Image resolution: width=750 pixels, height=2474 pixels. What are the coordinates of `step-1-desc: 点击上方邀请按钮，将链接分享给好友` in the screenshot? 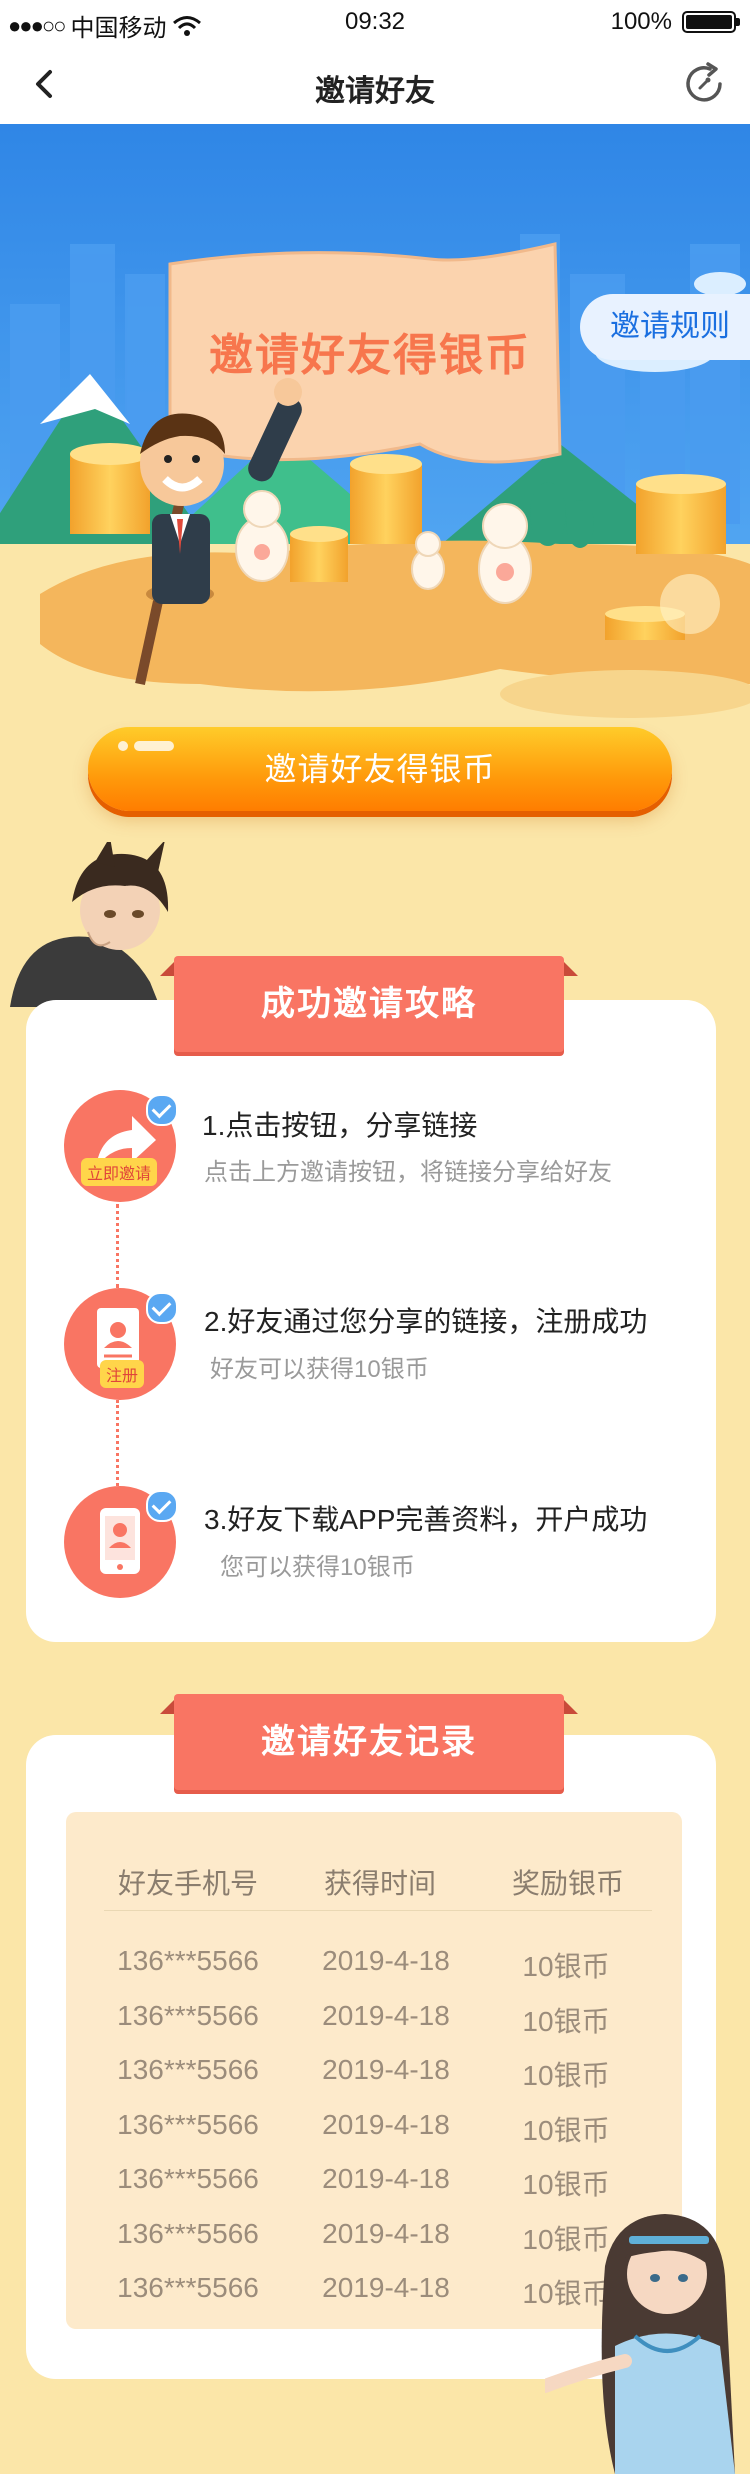 It's located at (408, 1172).